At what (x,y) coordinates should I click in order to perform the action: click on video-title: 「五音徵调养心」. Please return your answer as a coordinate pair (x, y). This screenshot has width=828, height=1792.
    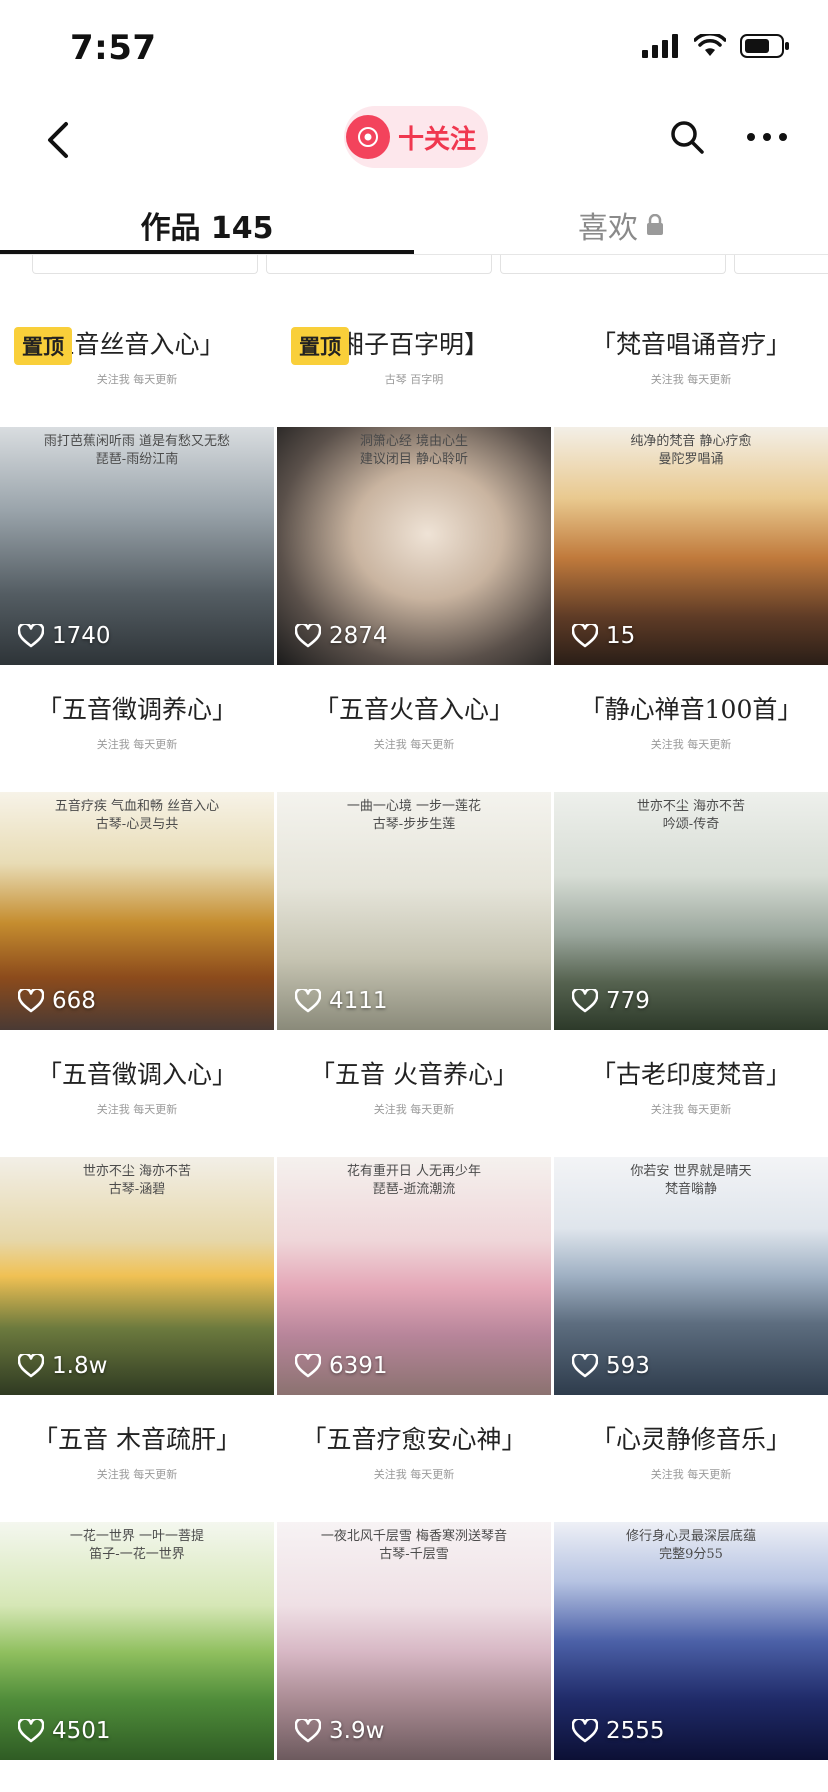
    Looking at the image, I should click on (136, 709).